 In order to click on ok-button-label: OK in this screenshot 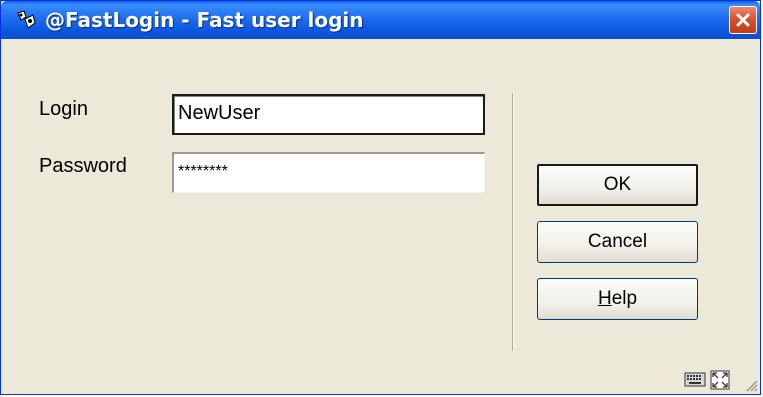, I will do `click(617, 184)`.